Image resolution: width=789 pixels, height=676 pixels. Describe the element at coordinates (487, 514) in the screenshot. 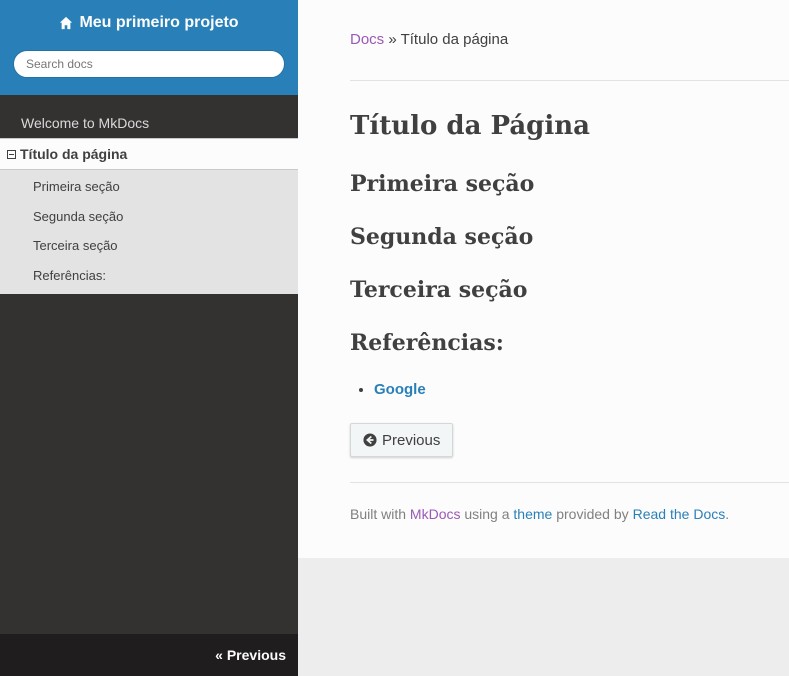

I see `footer-using-a: using a` at that location.